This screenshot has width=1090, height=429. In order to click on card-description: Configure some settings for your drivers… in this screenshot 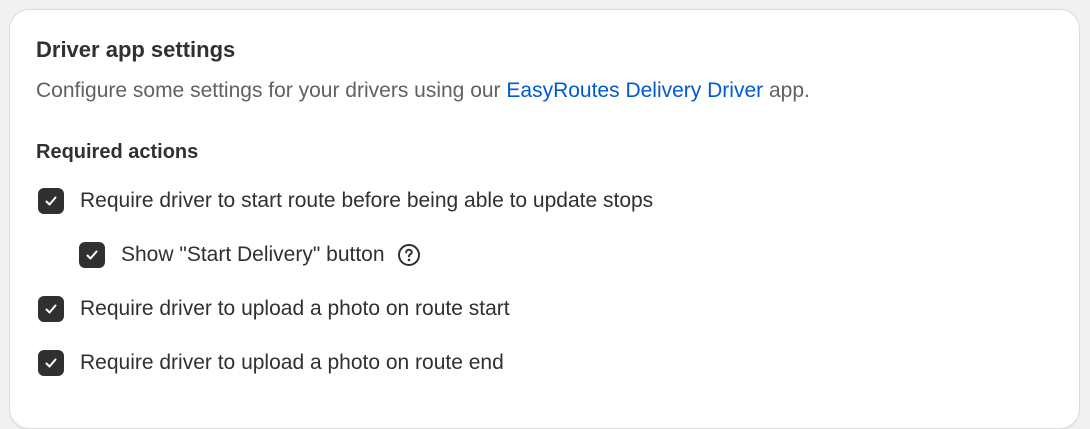, I will do `click(423, 91)`.